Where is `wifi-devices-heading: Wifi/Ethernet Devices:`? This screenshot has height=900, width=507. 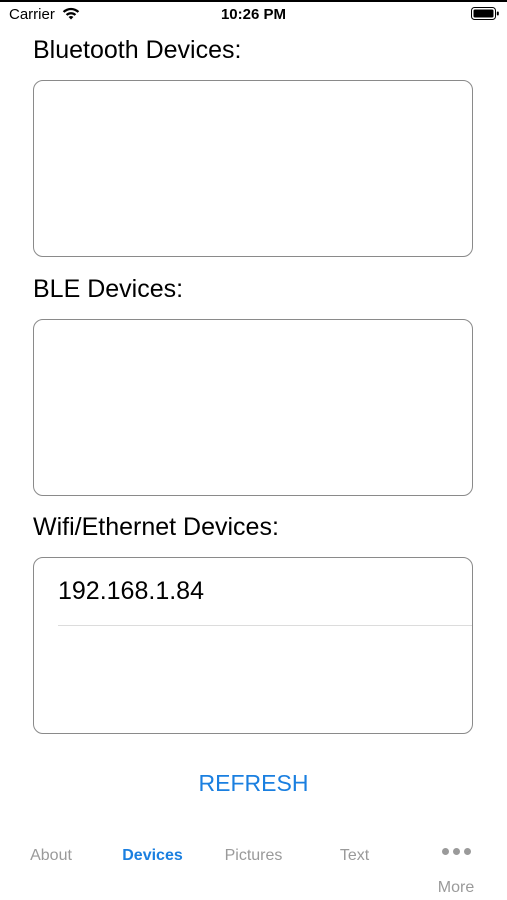 wifi-devices-heading: Wifi/Ethernet Devices: is located at coordinates (156, 527).